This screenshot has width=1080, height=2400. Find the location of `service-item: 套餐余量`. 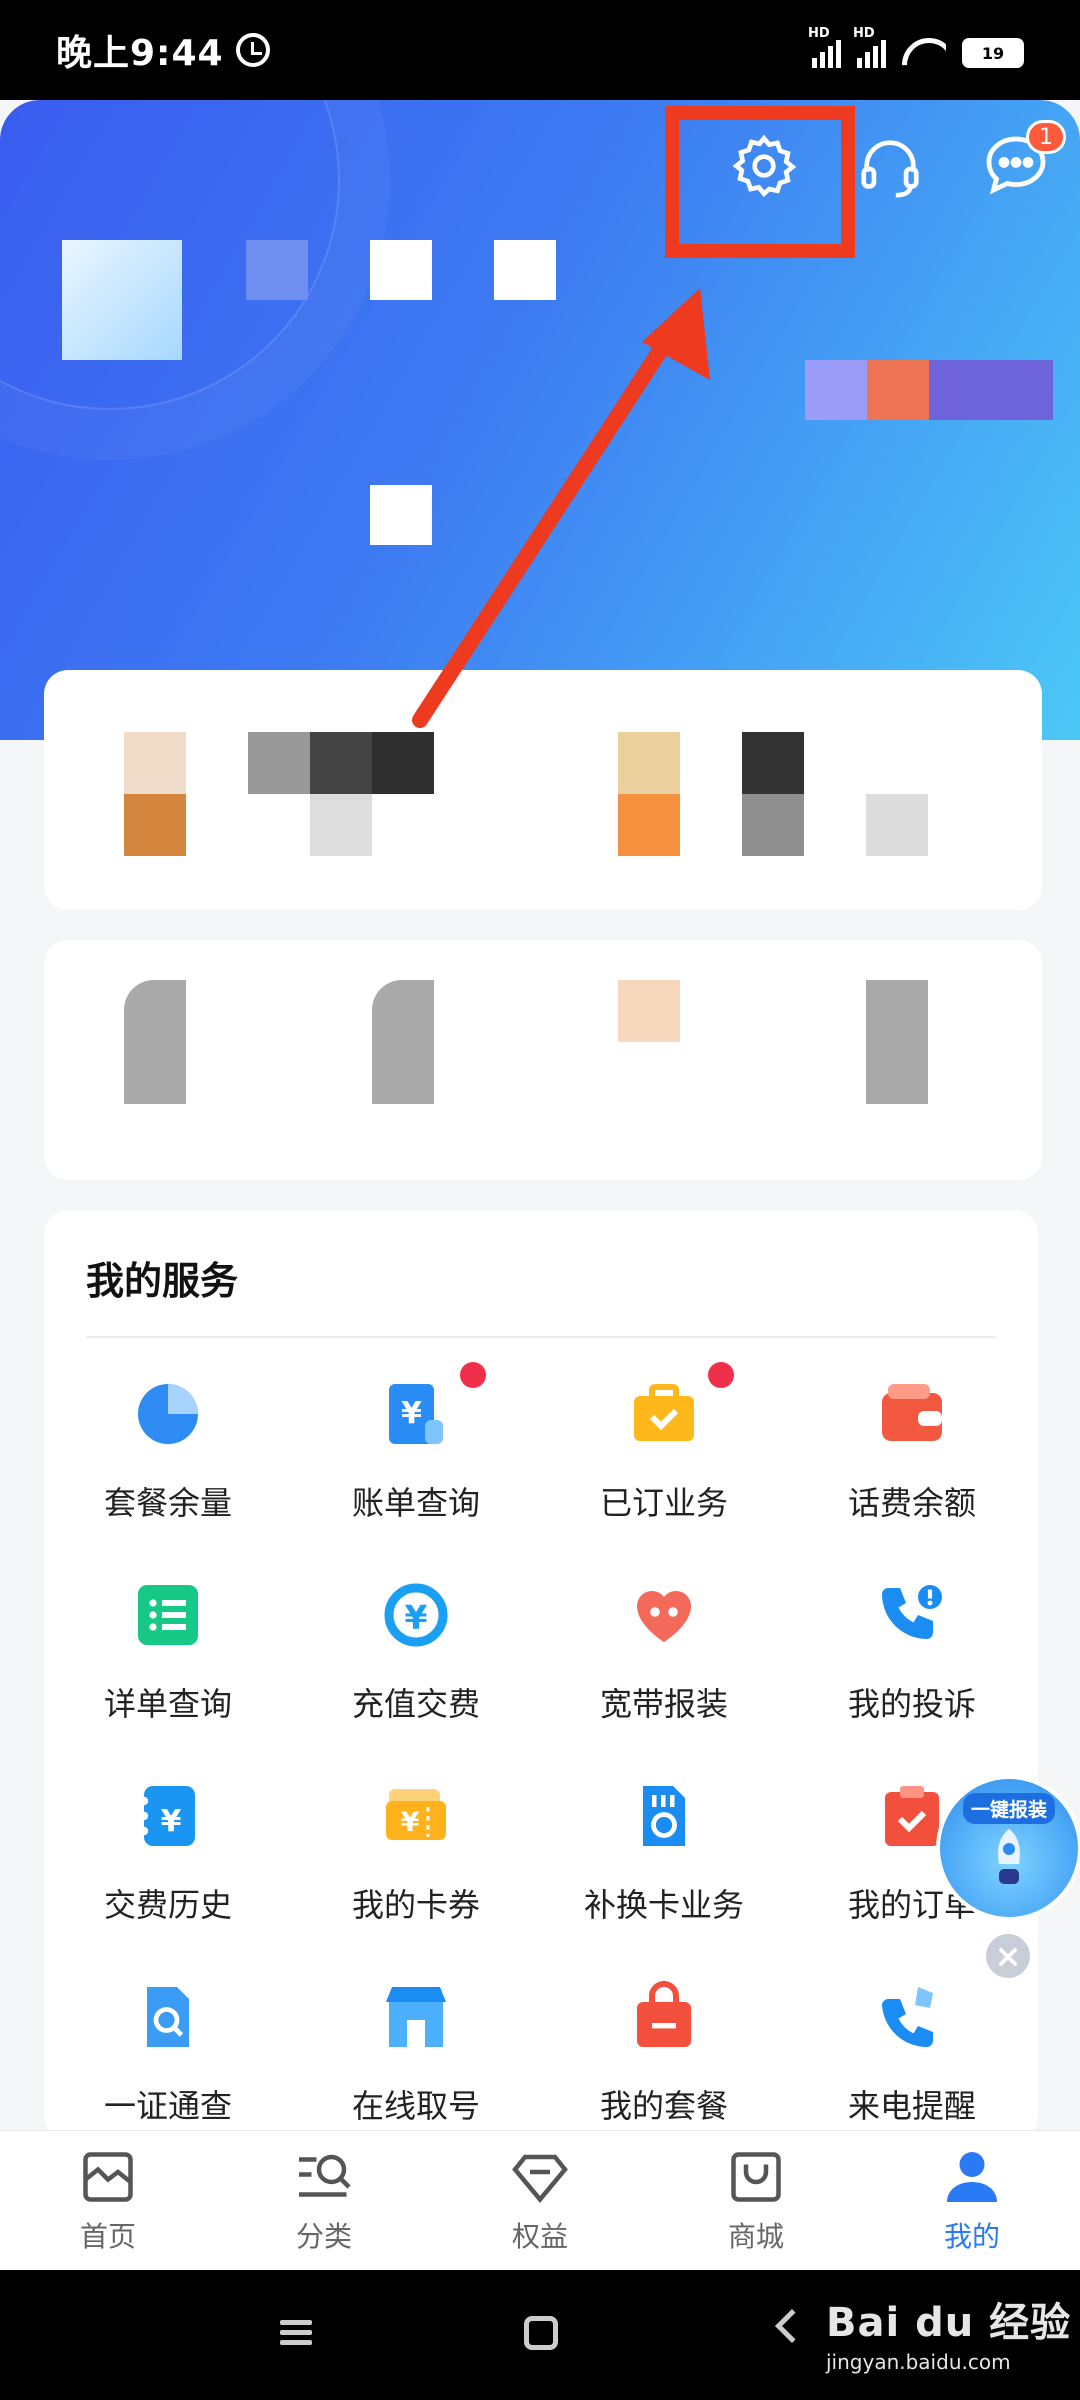

service-item: 套餐余量 is located at coordinates (168, 1447).